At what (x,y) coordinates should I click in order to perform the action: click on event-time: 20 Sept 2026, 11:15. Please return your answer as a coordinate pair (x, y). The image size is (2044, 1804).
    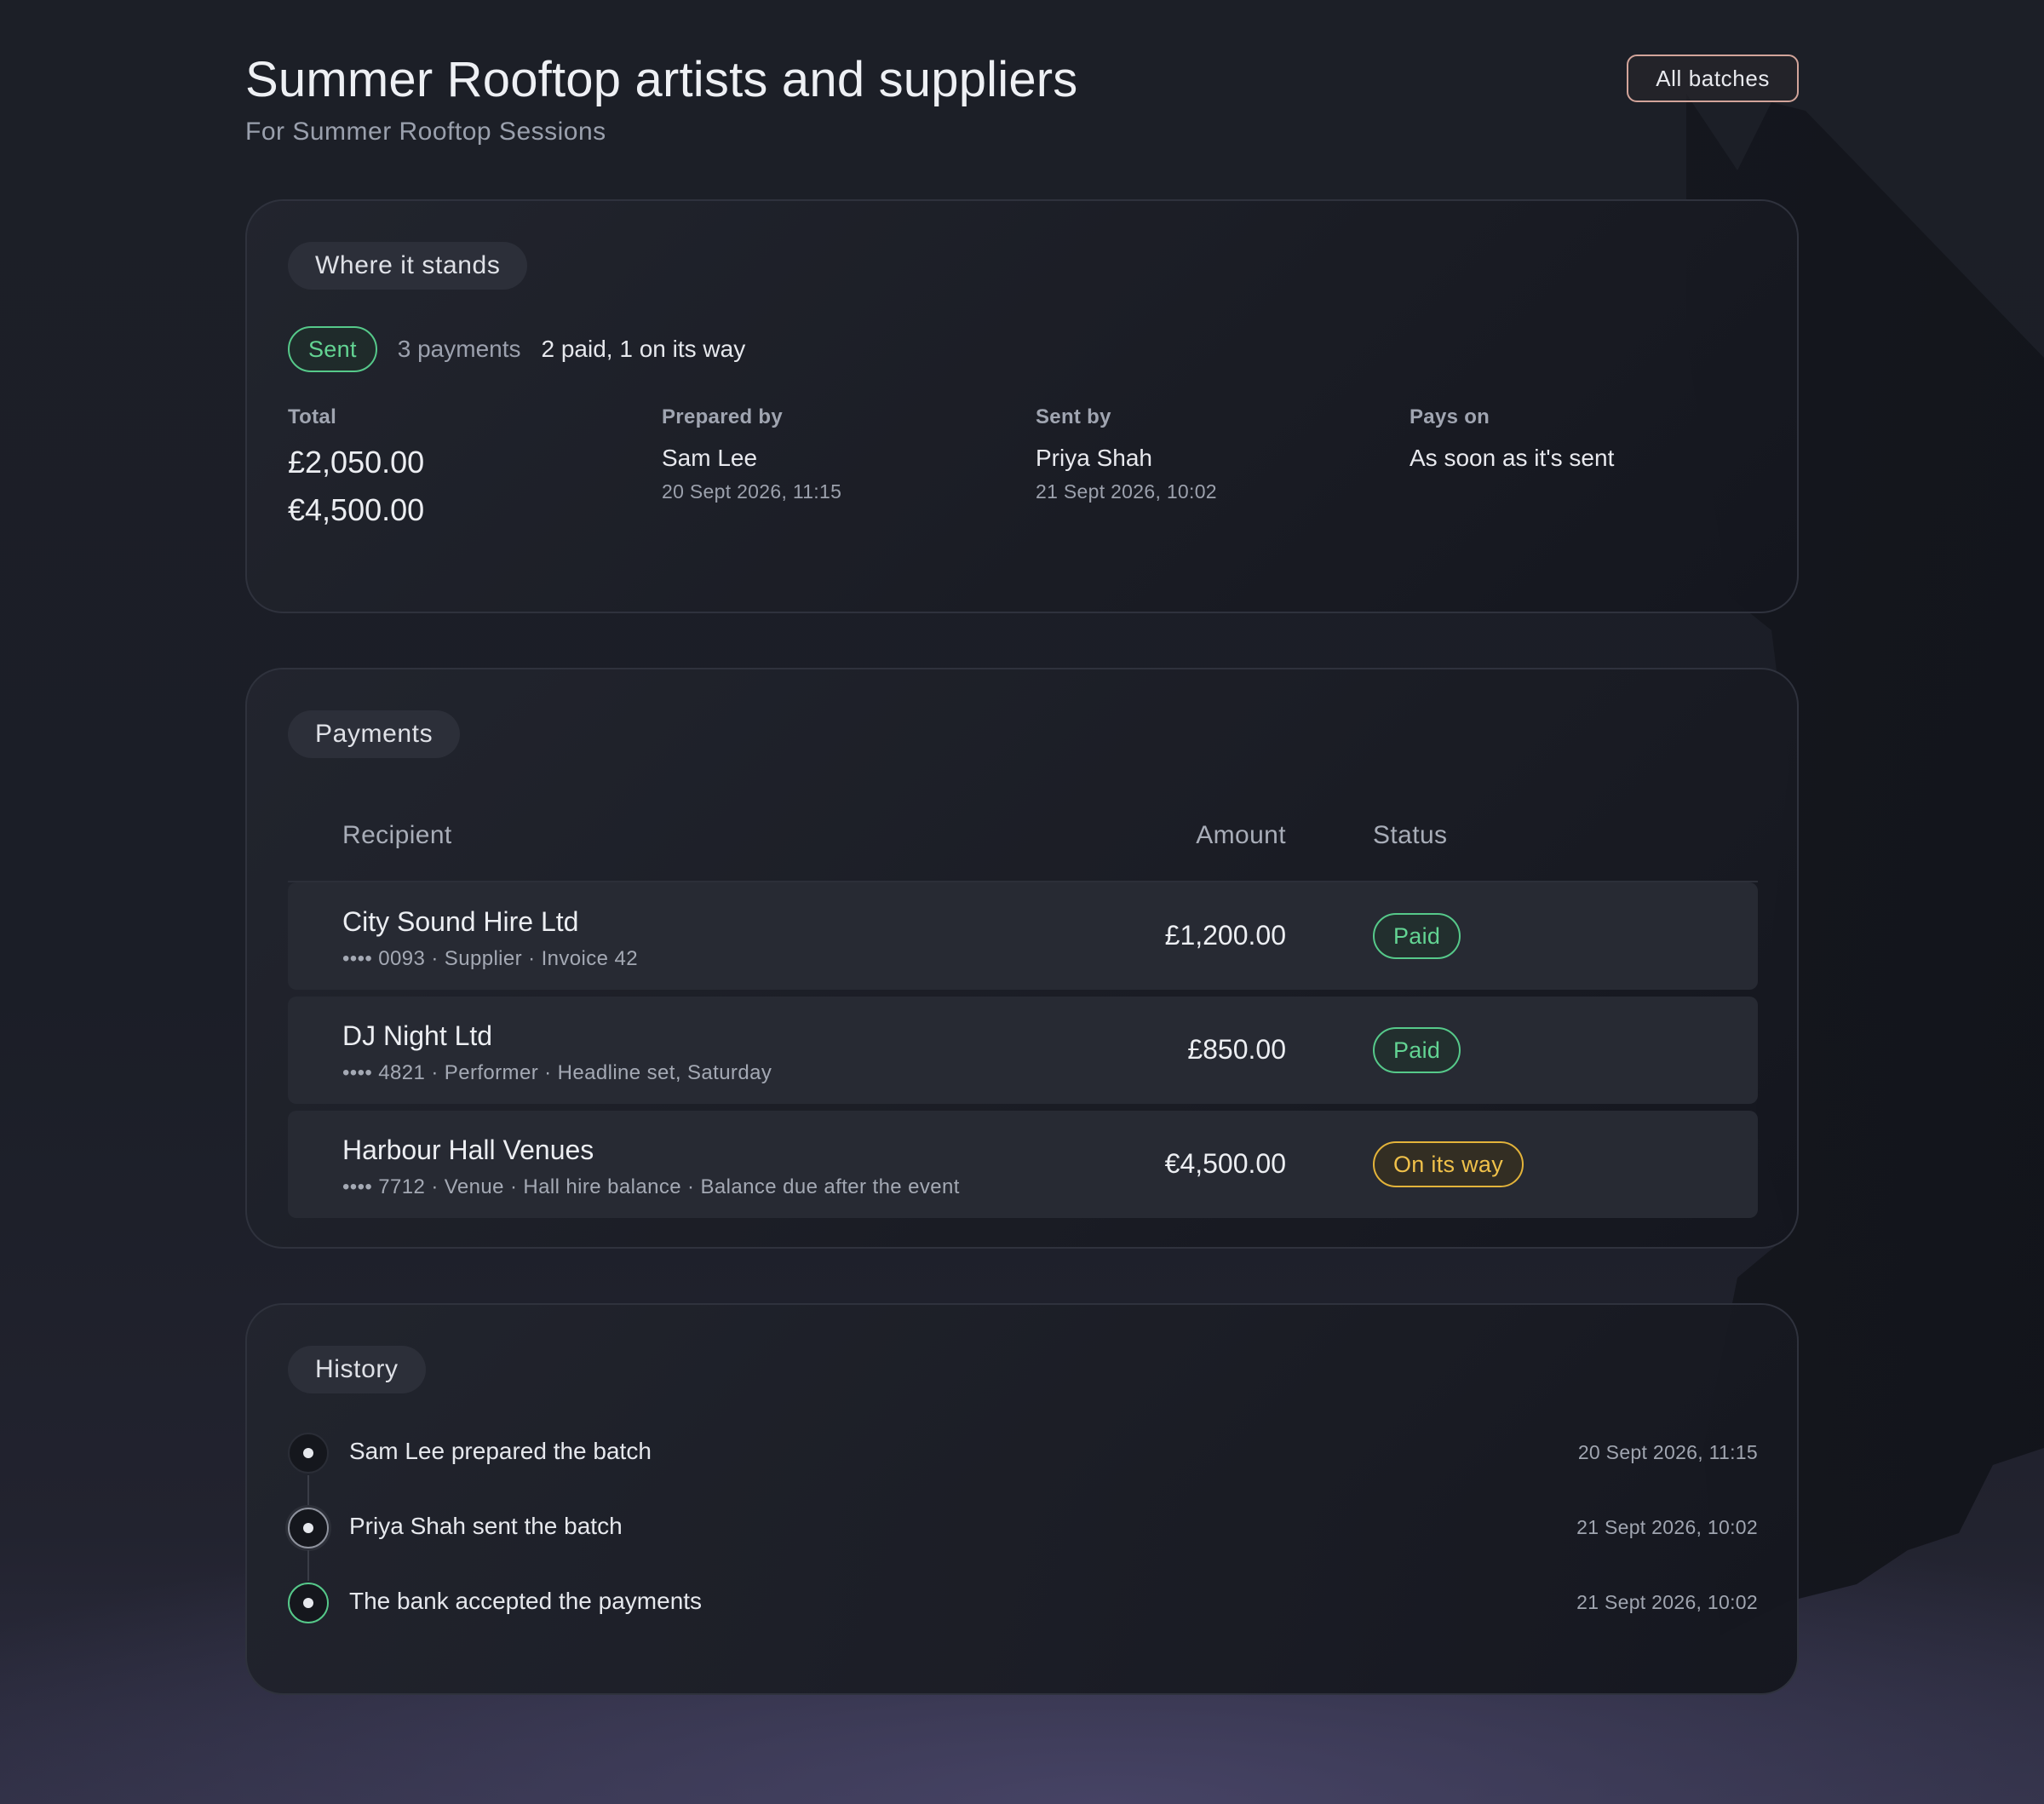
    Looking at the image, I should click on (1667, 1452).